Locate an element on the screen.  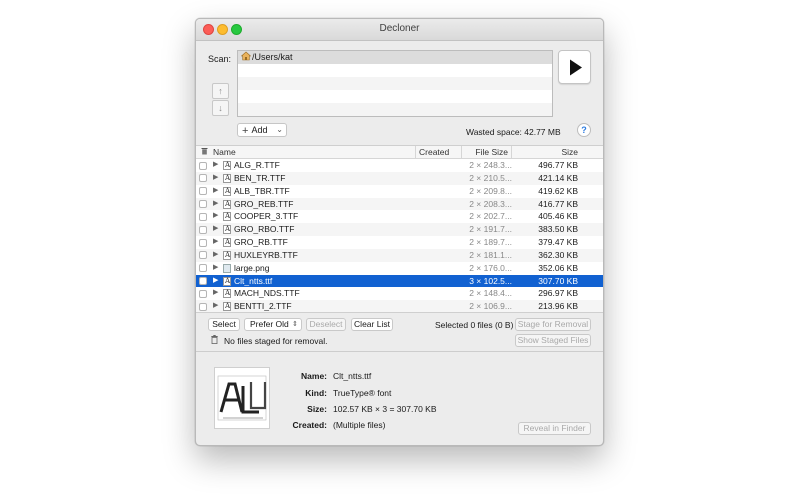
column-header-created: Created is located at coordinates (439, 152).